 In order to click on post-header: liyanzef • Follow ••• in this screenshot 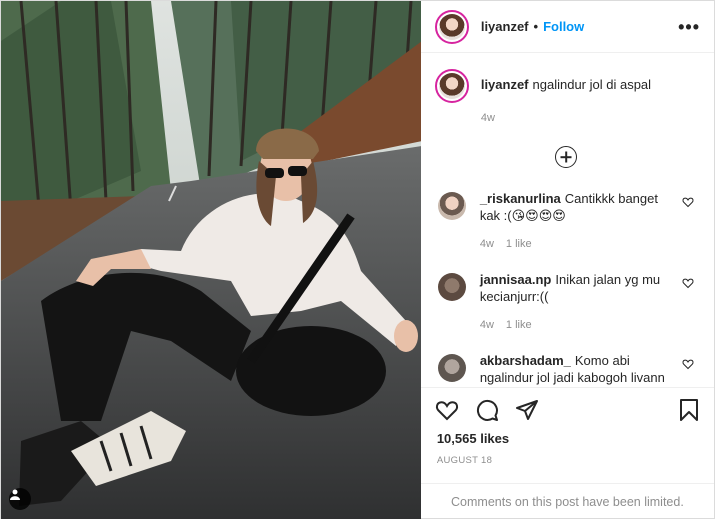, I will do `click(567, 27)`.